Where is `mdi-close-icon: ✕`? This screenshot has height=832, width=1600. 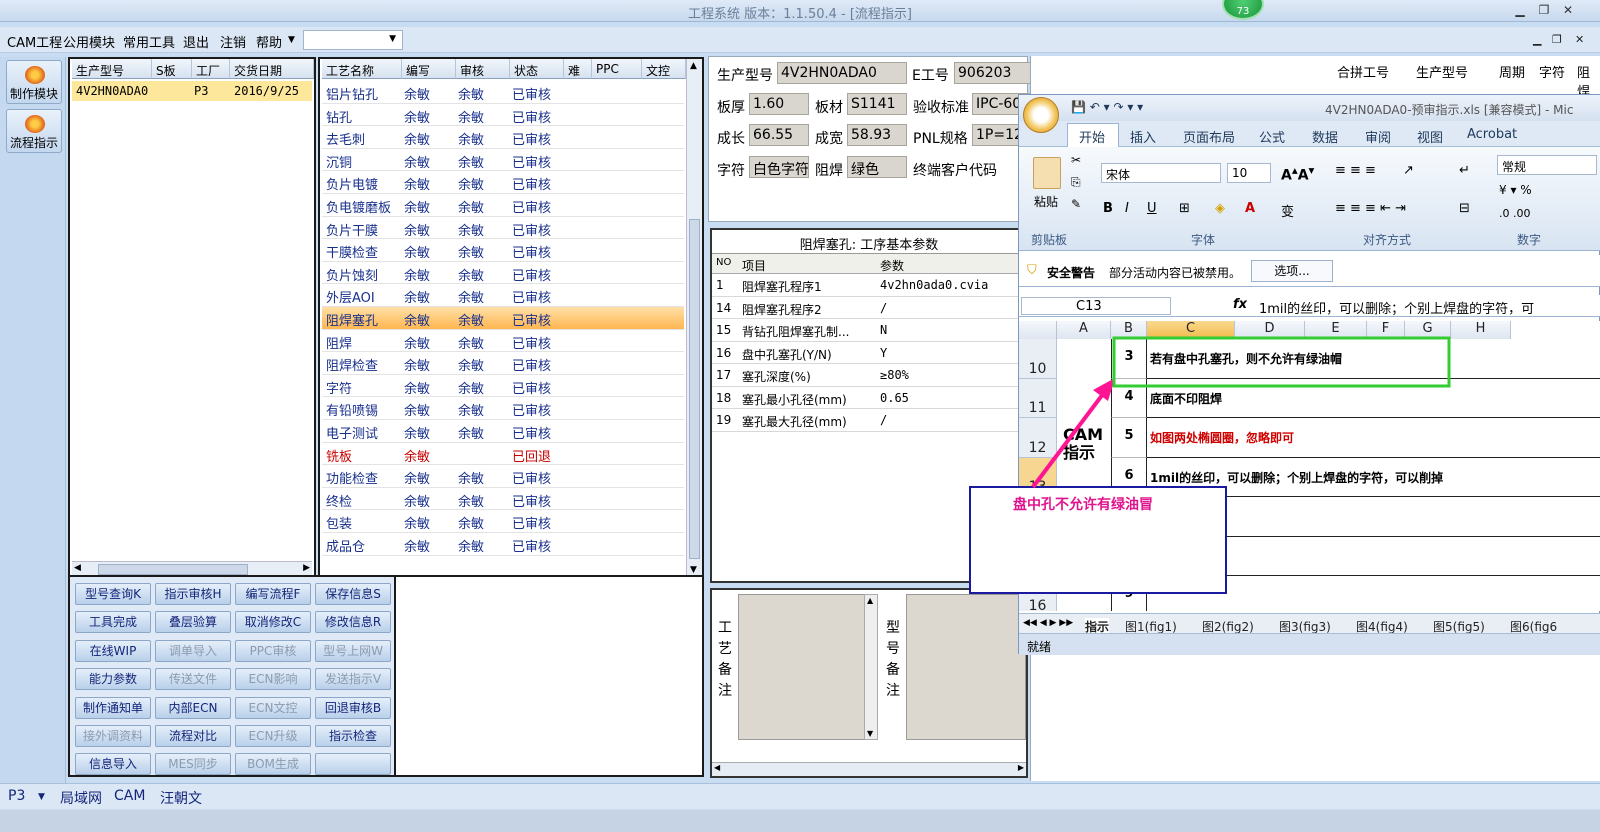
mdi-close-icon: ✕ is located at coordinates (1579, 39).